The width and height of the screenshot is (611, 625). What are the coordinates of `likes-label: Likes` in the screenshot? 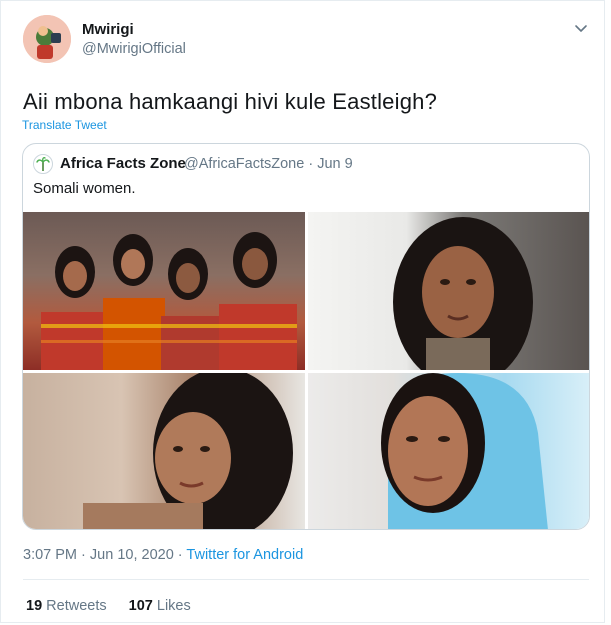 It's located at (173, 606).